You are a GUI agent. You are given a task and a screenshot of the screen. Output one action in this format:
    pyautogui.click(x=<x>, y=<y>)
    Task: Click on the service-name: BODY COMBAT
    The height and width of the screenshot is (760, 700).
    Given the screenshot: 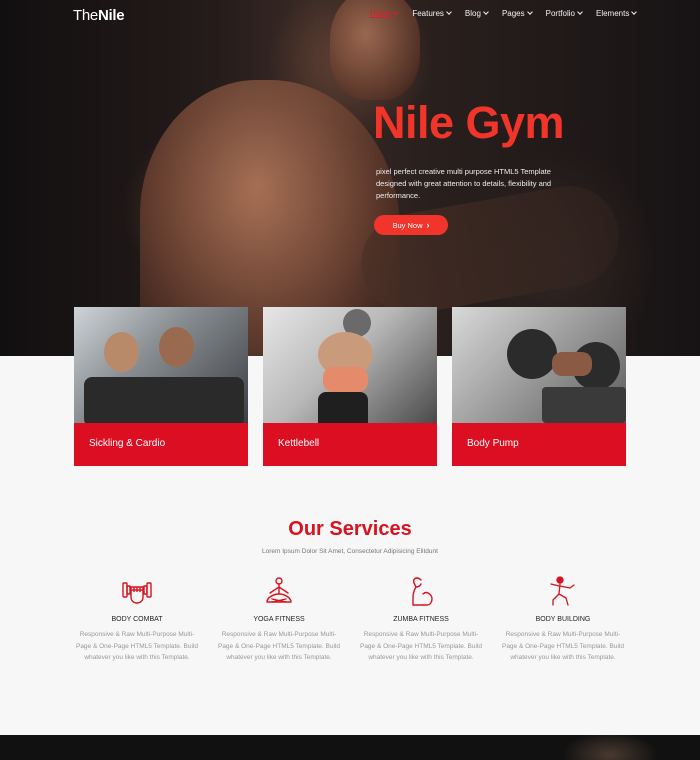 What is the action you would take?
    pyautogui.click(x=137, y=619)
    